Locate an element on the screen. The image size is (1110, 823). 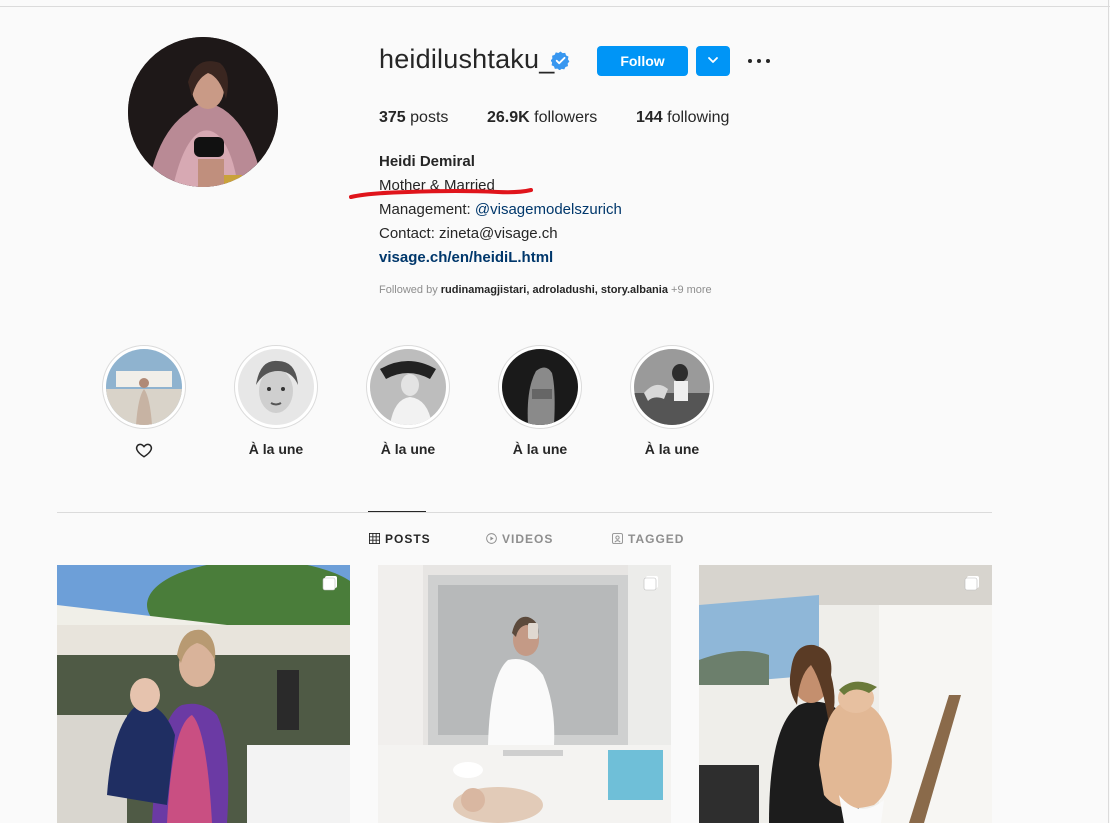
posts-label: posts is located at coordinates (429, 117).